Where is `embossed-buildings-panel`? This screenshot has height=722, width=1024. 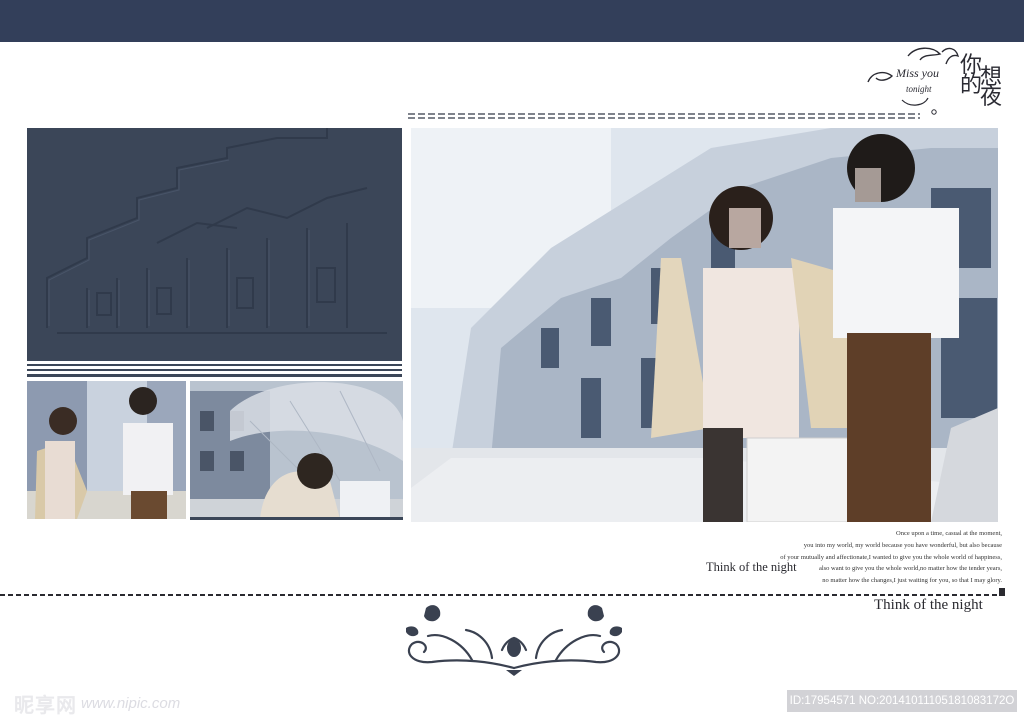 embossed-buildings-panel is located at coordinates (214, 243).